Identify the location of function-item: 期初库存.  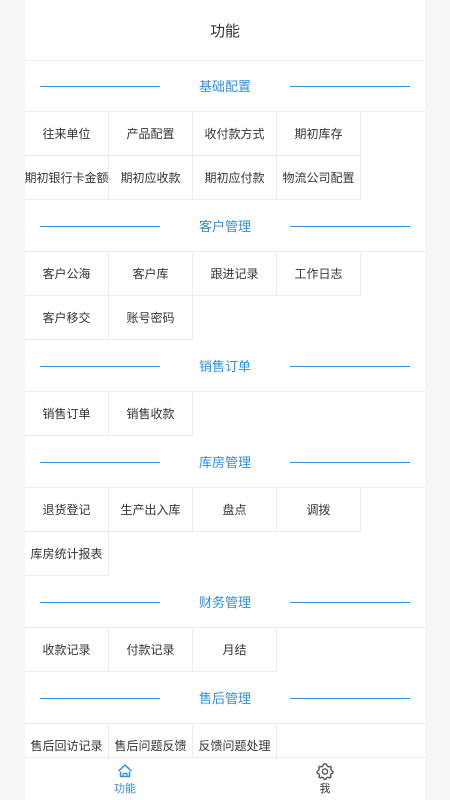
(319, 134).